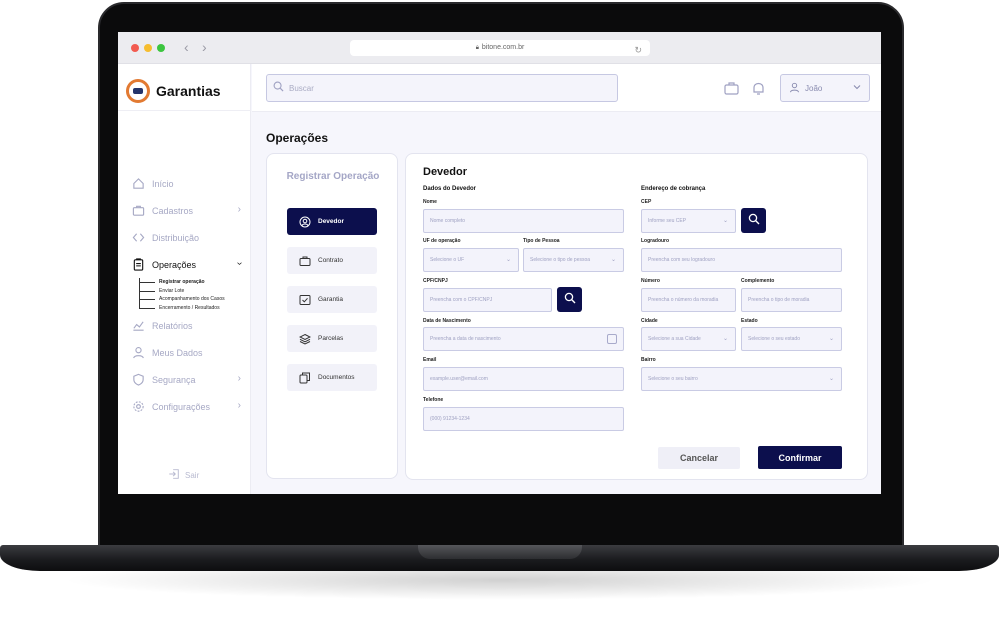 This screenshot has height=630, width=999. I want to click on brand: Garantias, so click(173, 91).